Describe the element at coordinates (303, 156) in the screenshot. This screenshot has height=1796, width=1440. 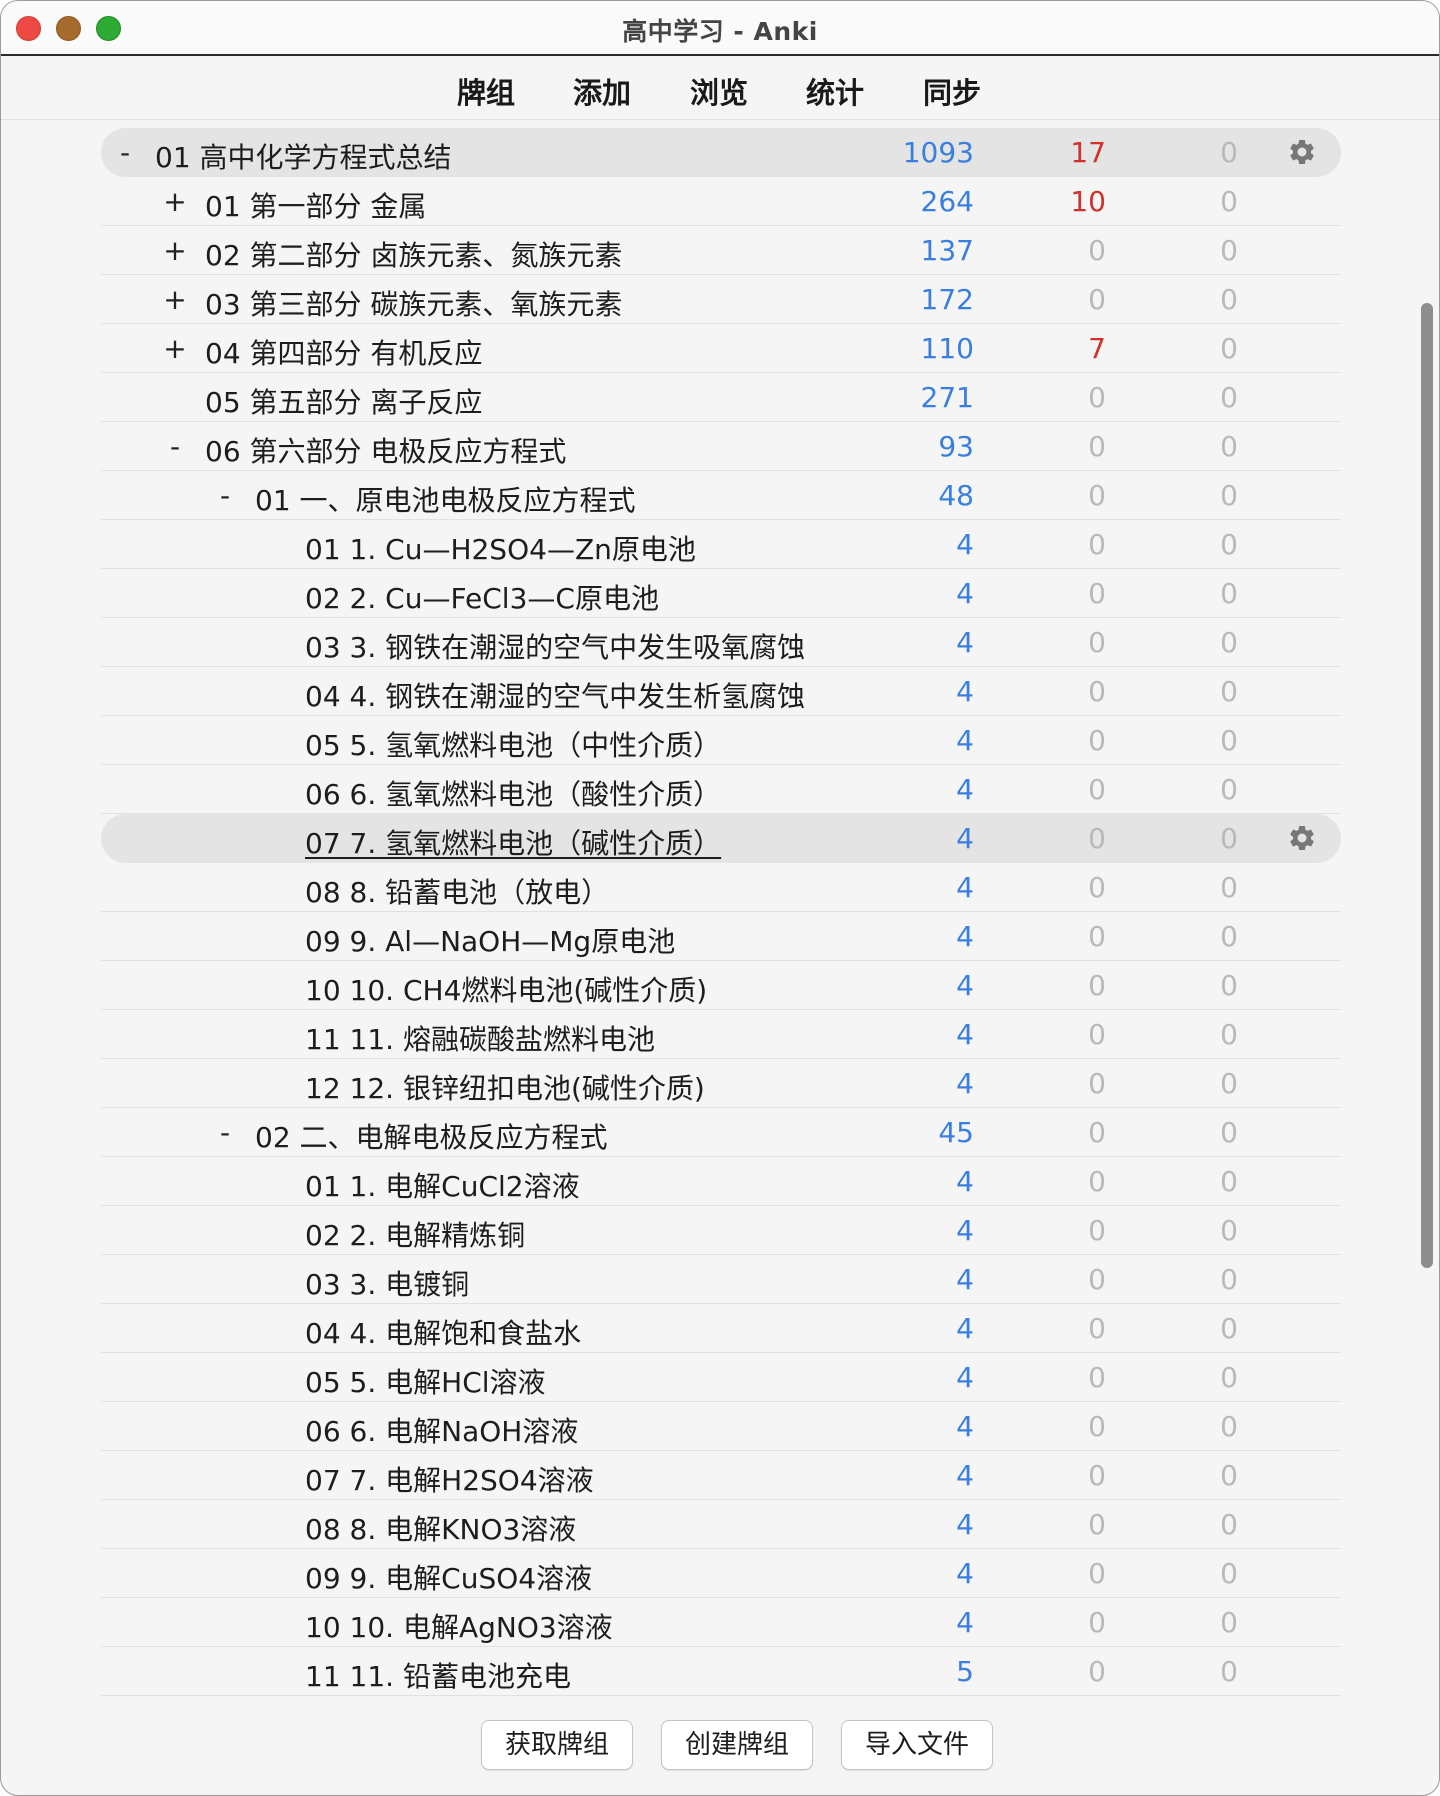
I see `deck-name-link: 01 高中化学方程式总结` at that location.